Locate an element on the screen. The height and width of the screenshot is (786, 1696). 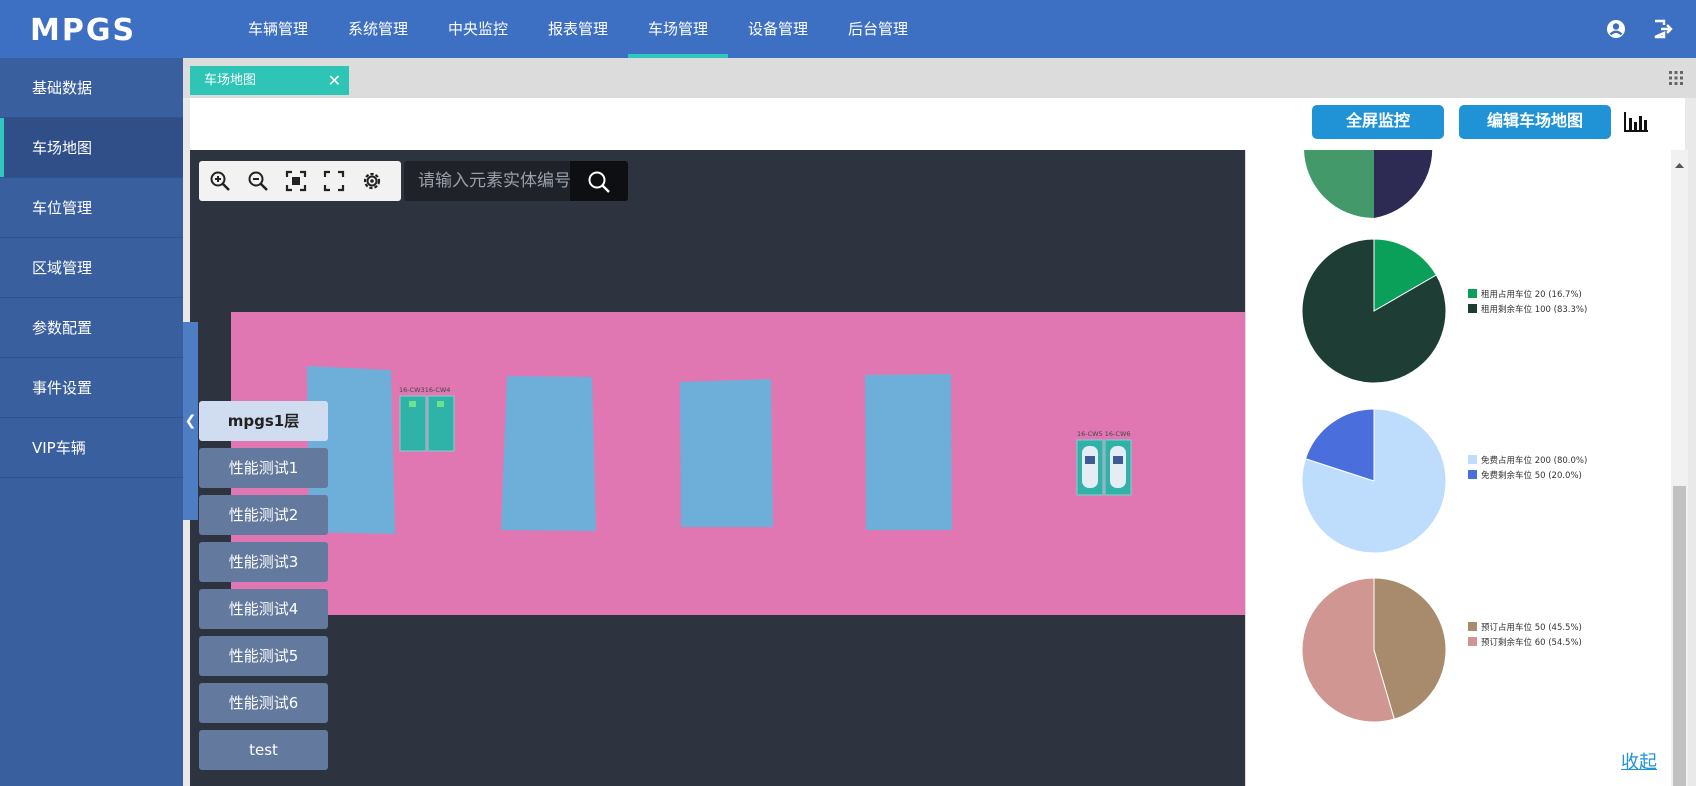
grid-menu-icon is located at coordinates (1676, 78).